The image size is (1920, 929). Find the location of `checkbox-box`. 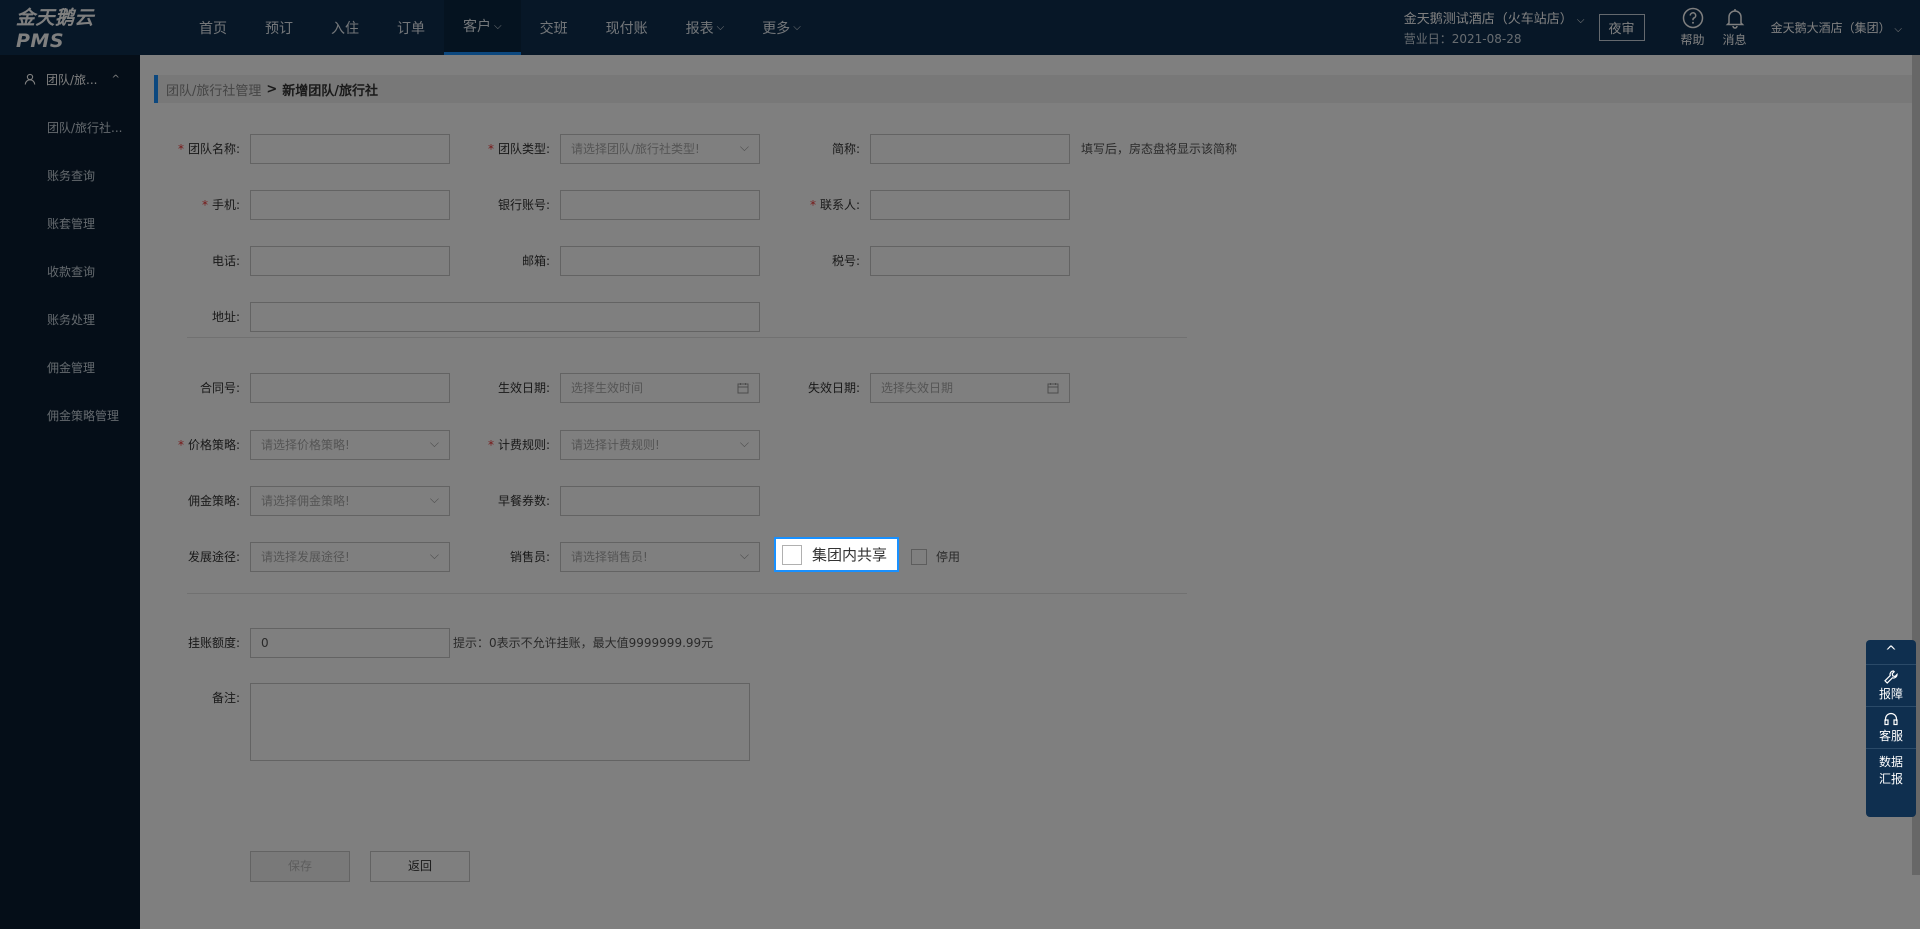

checkbox-box is located at coordinates (792, 554).